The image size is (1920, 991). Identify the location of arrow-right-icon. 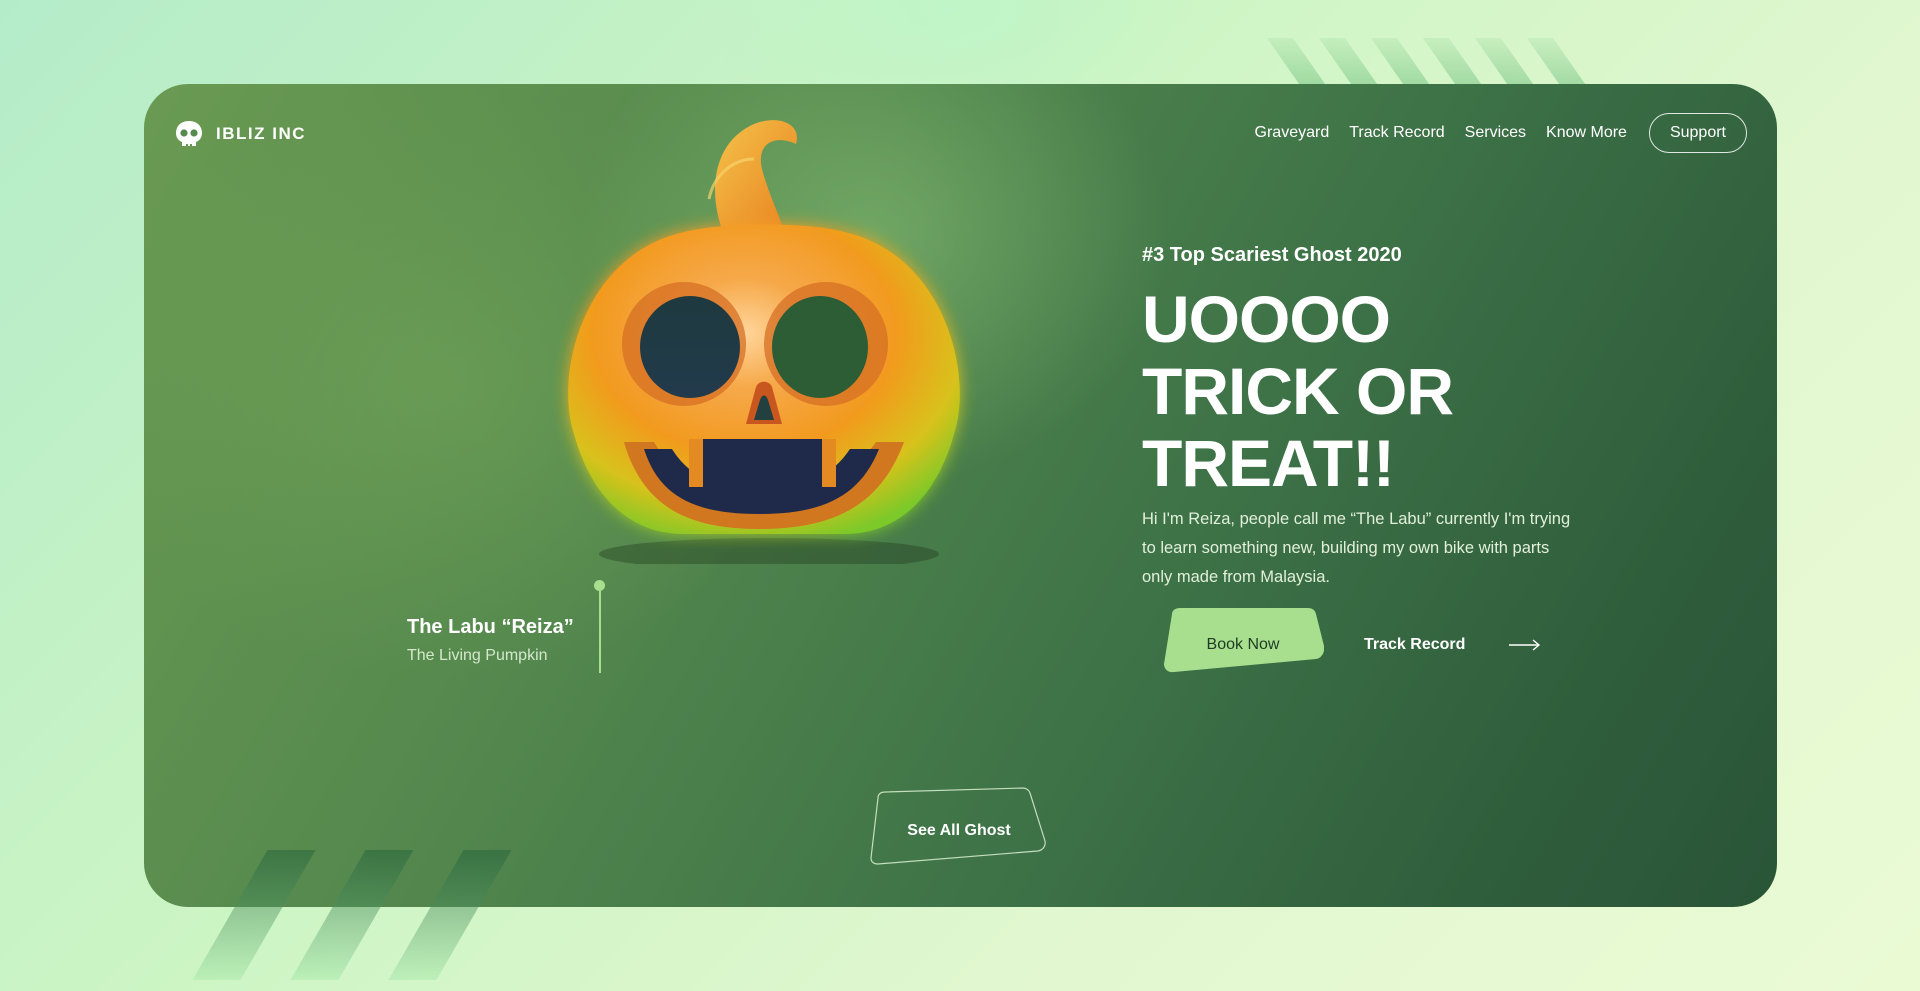
(1525, 645).